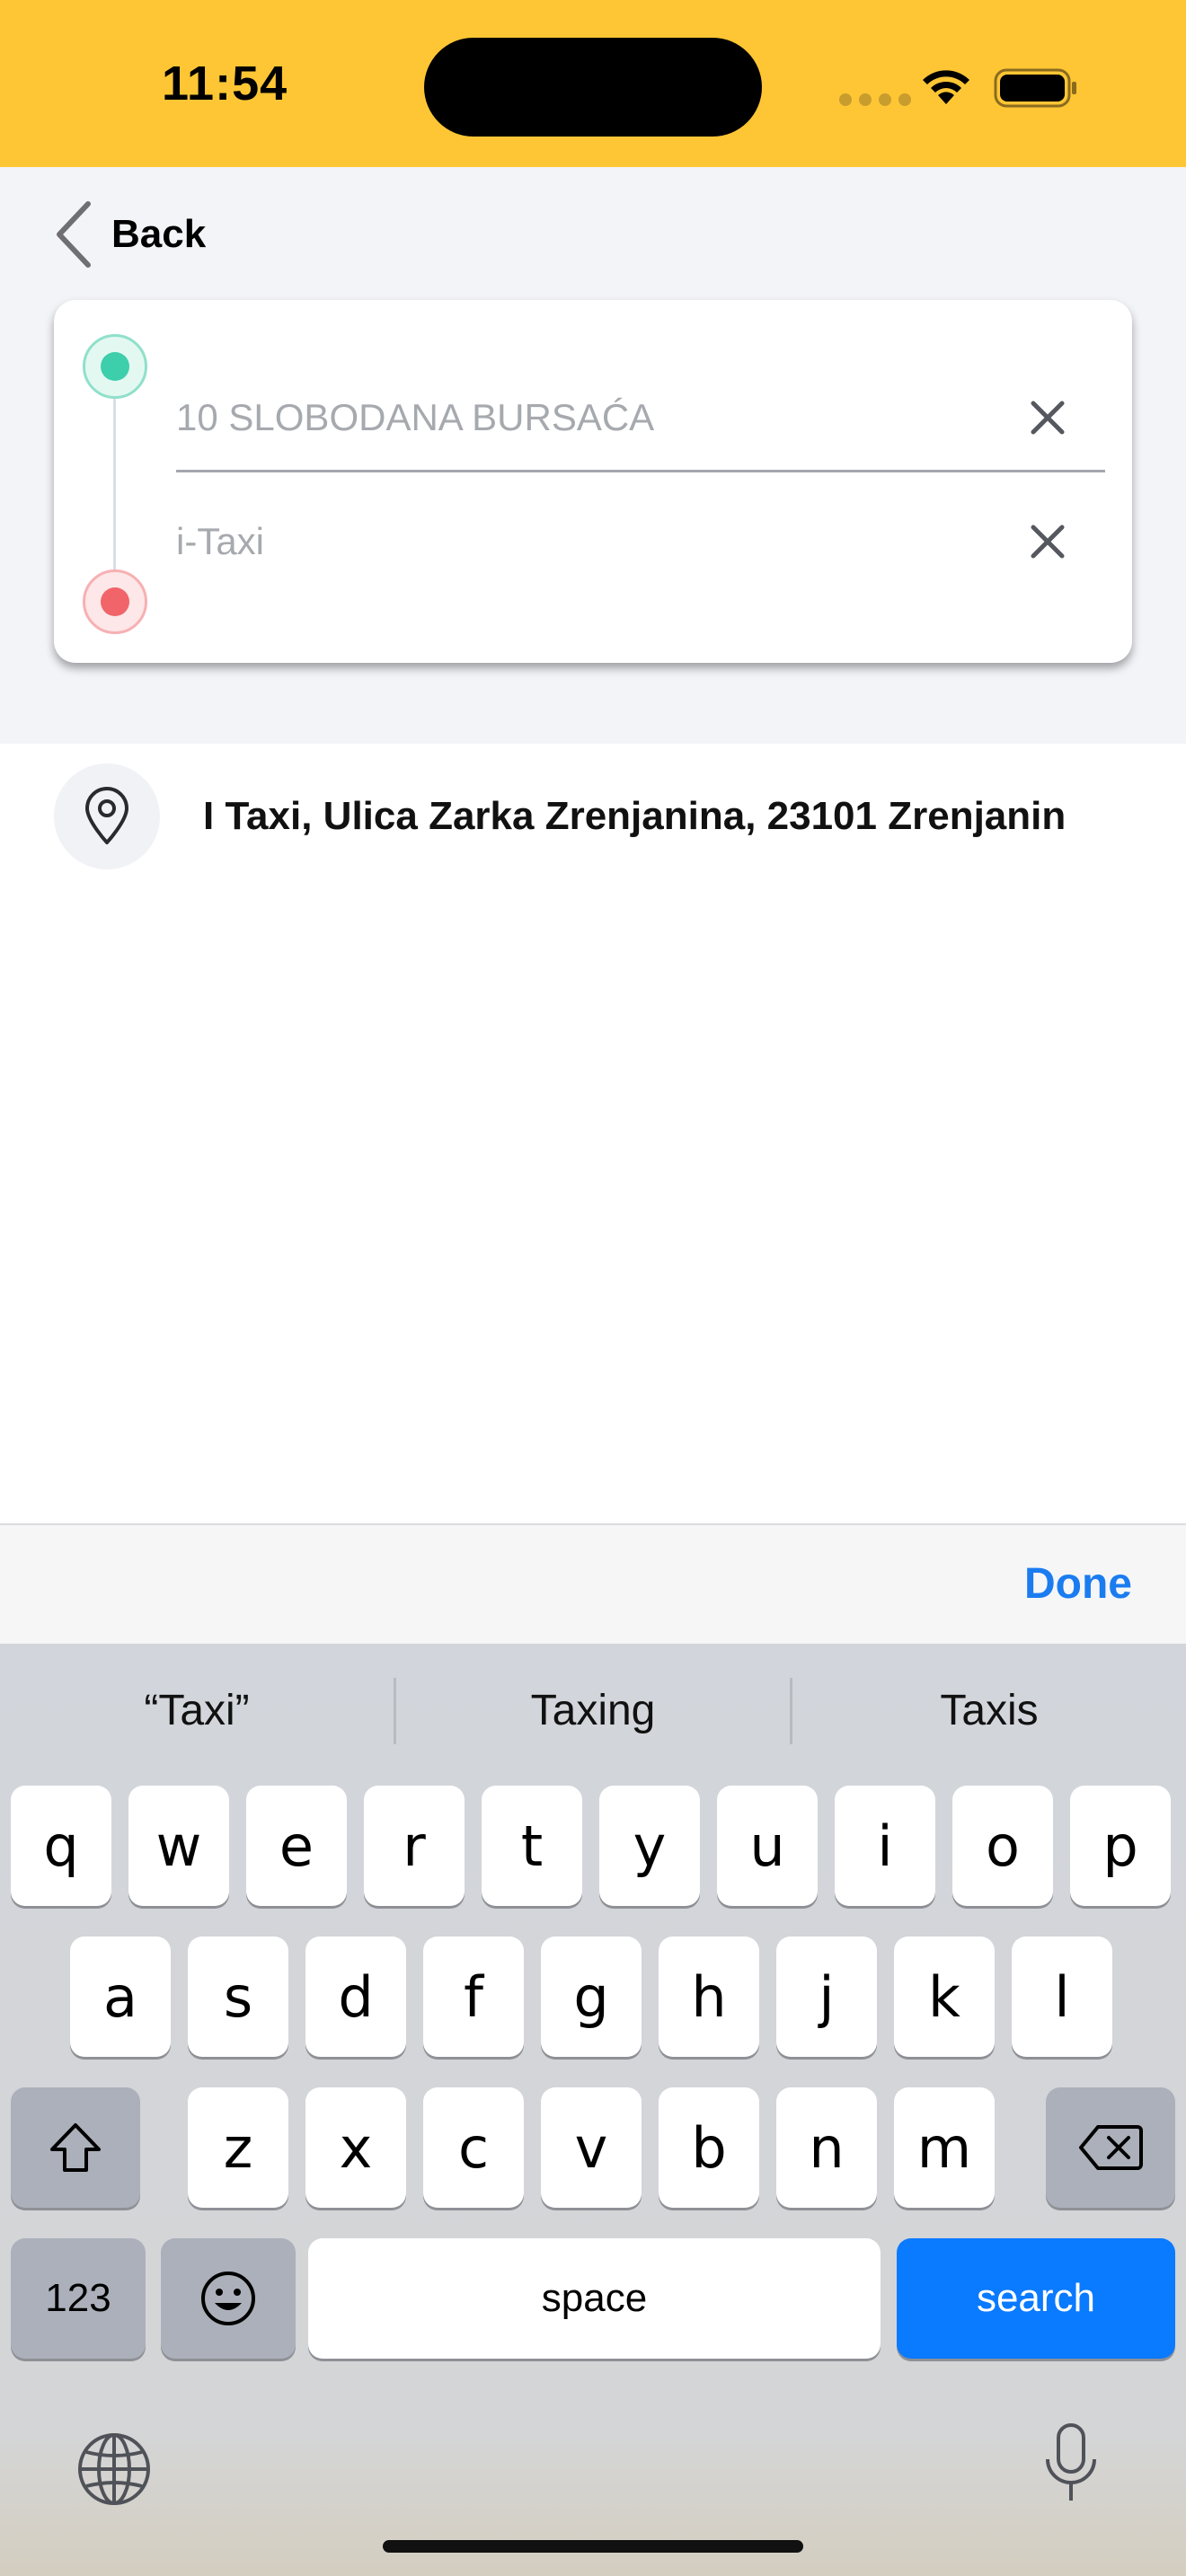  What do you see at coordinates (946, 87) in the screenshot?
I see `wifi-icon` at bounding box center [946, 87].